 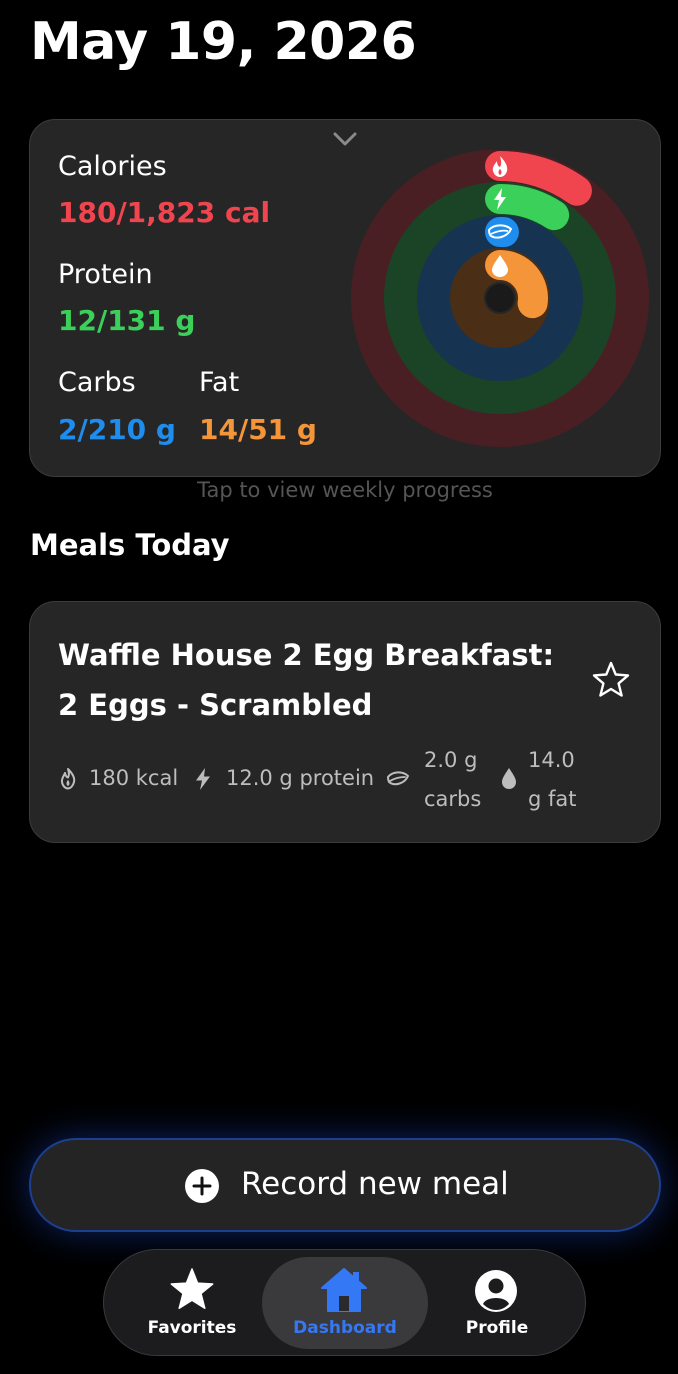 I want to click on meal-calories: 180 kcal, so click(x=134, y=778).